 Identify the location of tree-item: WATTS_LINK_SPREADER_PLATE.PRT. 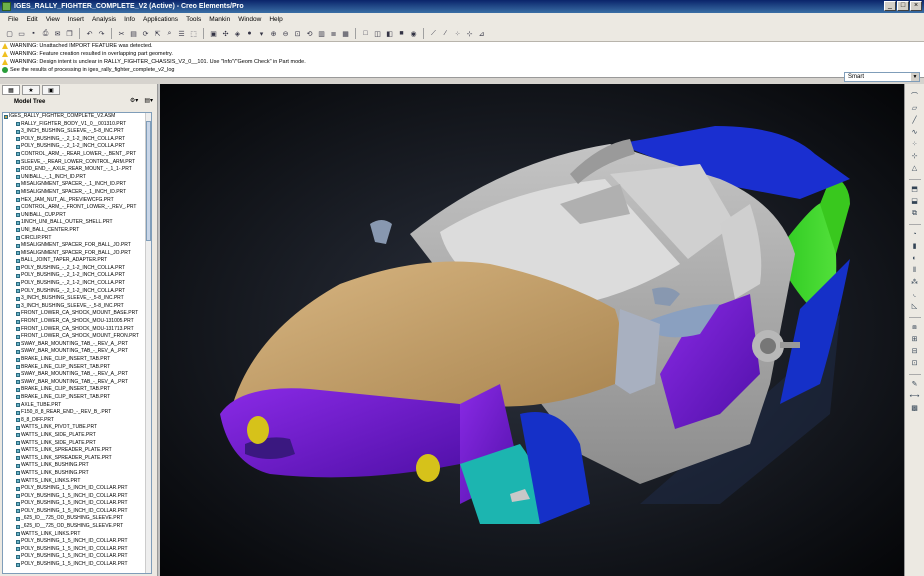
(77, 451).